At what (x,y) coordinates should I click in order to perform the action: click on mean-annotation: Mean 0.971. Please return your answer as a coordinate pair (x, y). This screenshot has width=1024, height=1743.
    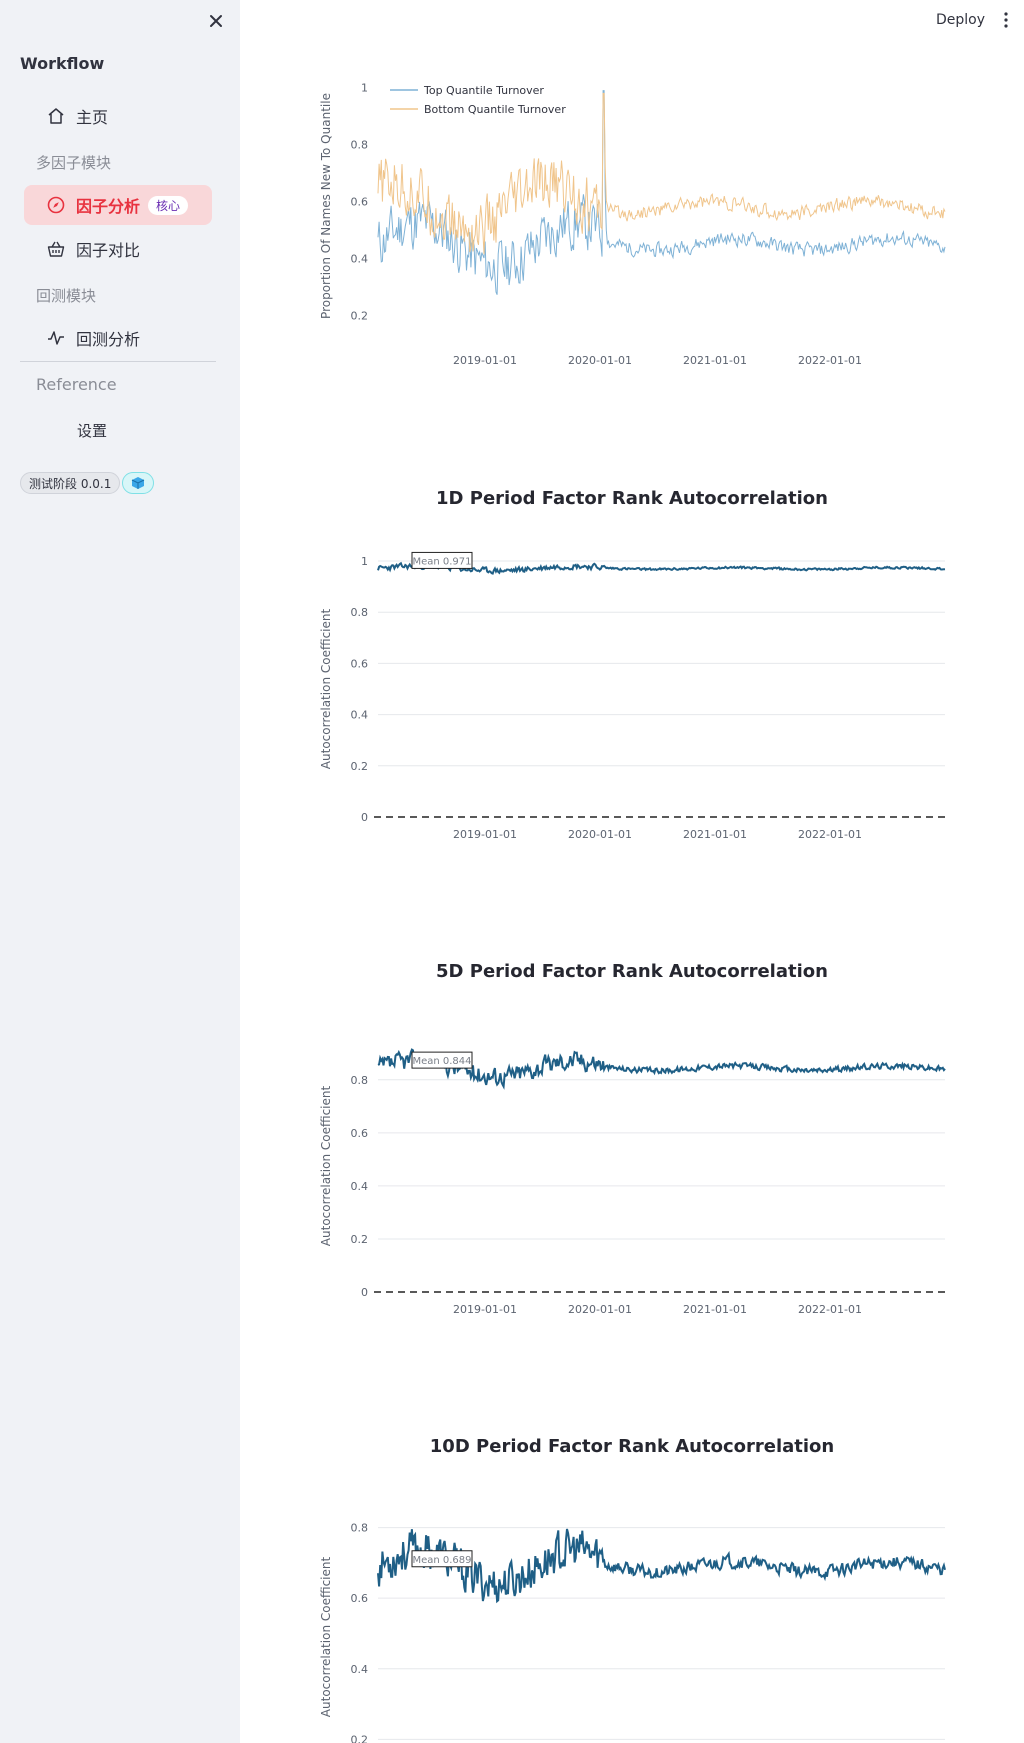
    Looking at the image, I should click on (442, 560).